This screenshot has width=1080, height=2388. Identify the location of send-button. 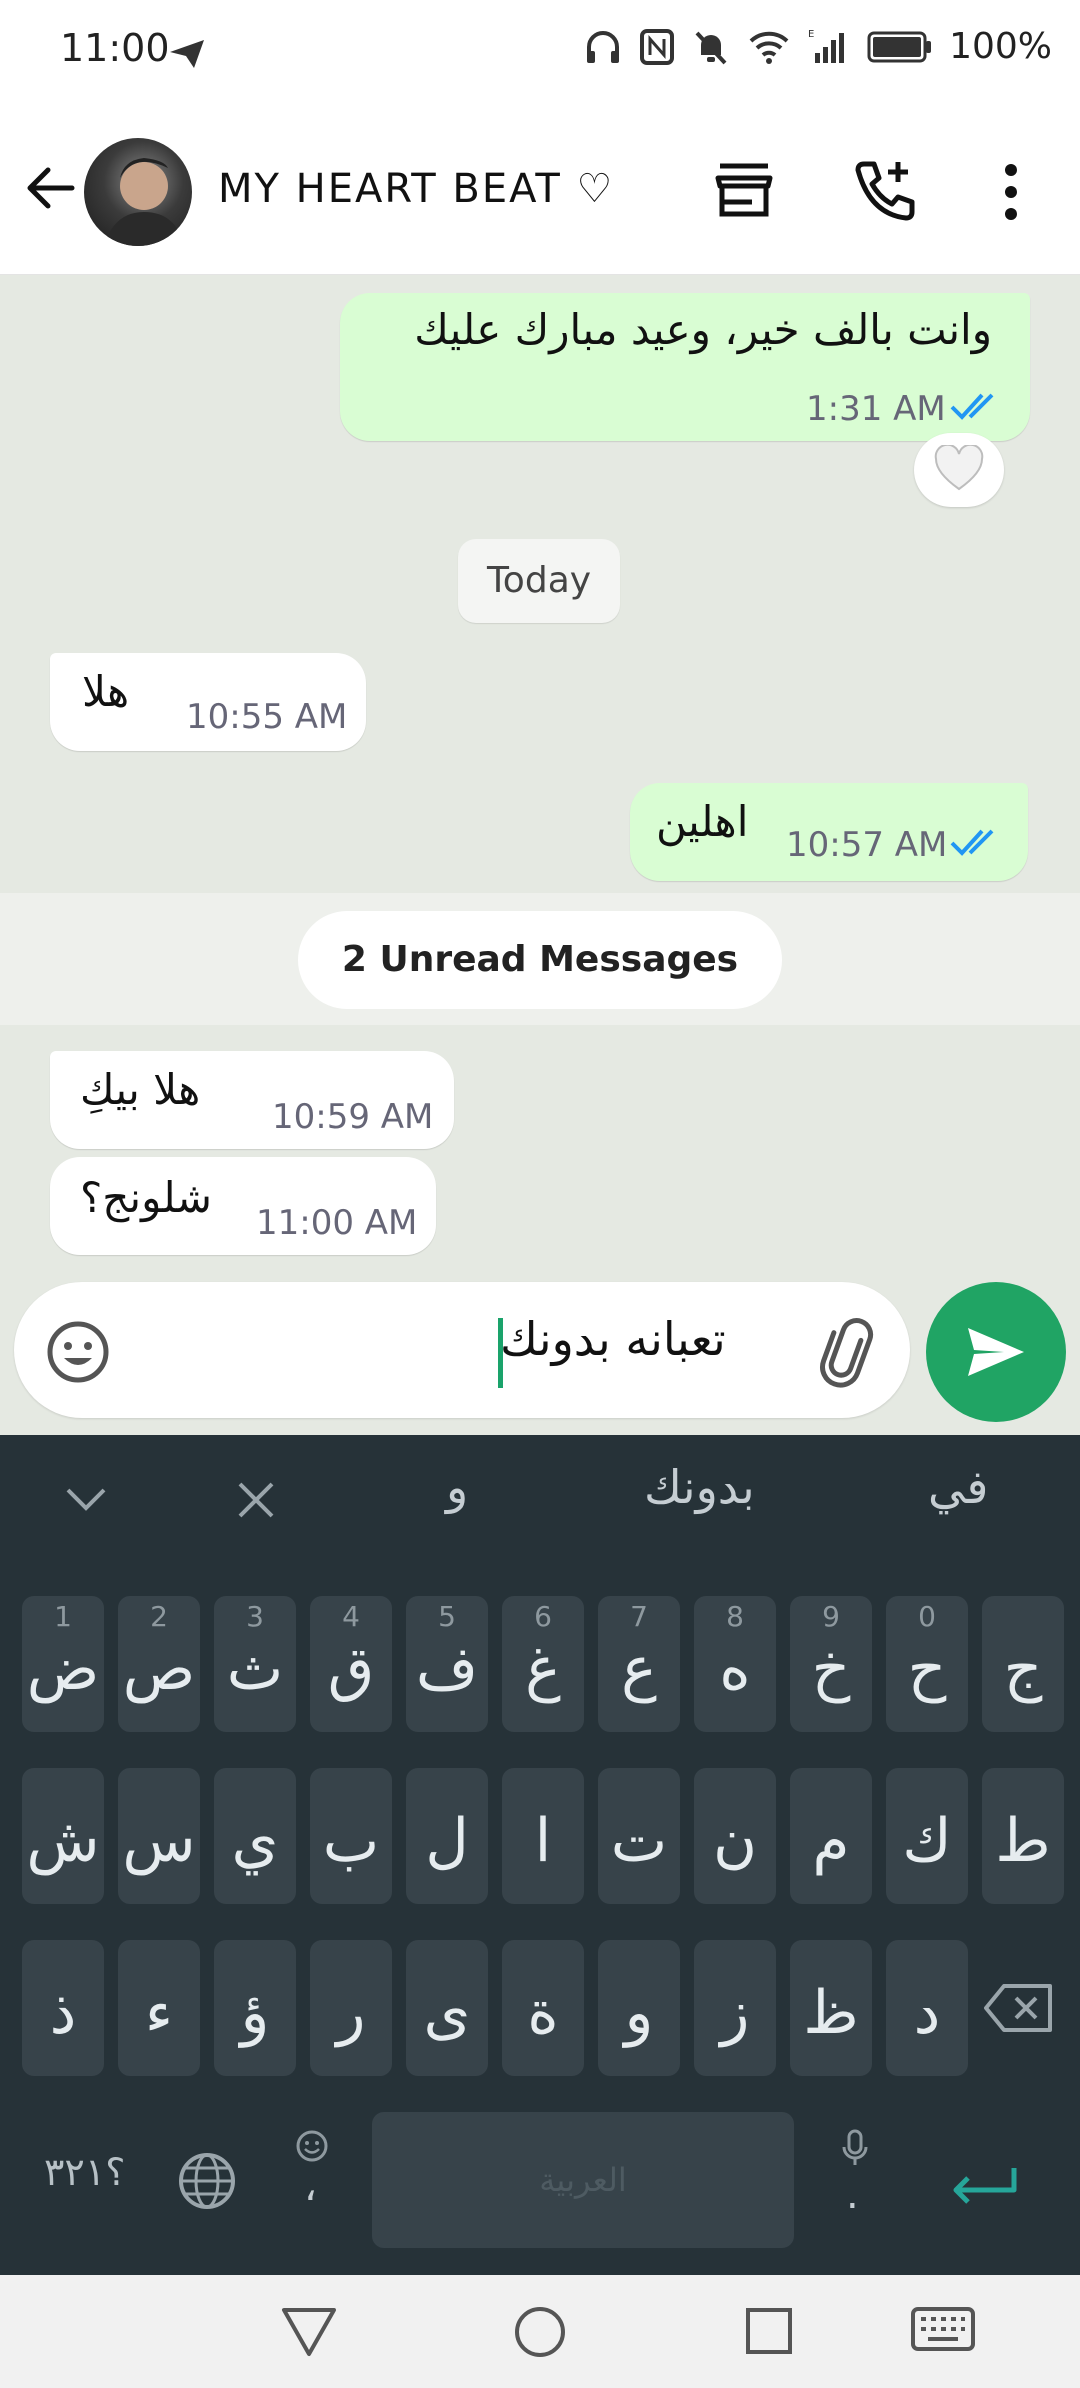
(996, 1352).